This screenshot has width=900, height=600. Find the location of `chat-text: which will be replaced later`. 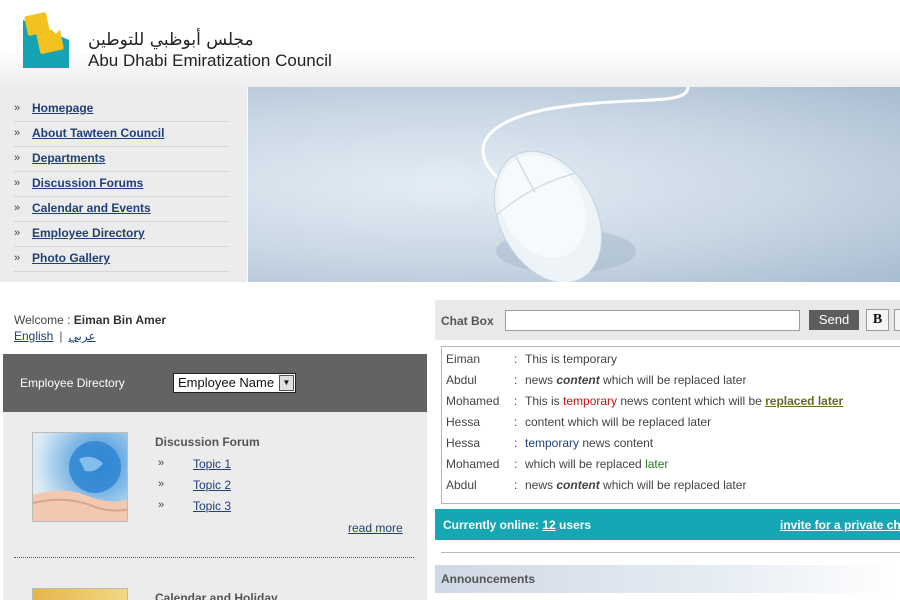

chat-text: which will be replaced later is located at coordinates (596, 464).